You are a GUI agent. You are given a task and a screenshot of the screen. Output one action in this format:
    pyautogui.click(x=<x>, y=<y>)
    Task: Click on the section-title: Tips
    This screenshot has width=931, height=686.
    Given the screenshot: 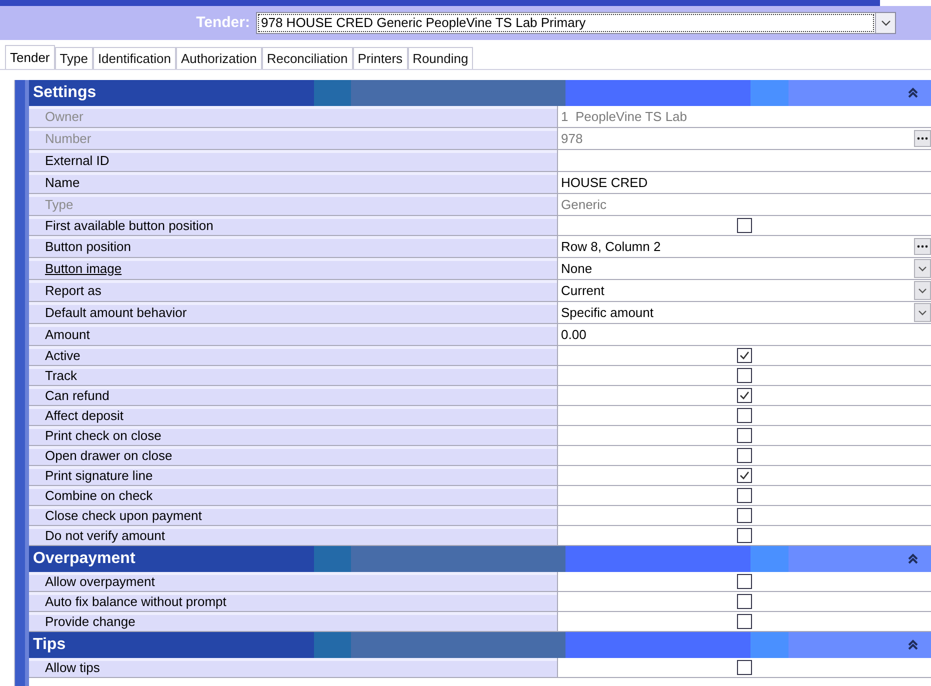 What is the action you would take?
    pyautogui.click(x=49, y=645)
    